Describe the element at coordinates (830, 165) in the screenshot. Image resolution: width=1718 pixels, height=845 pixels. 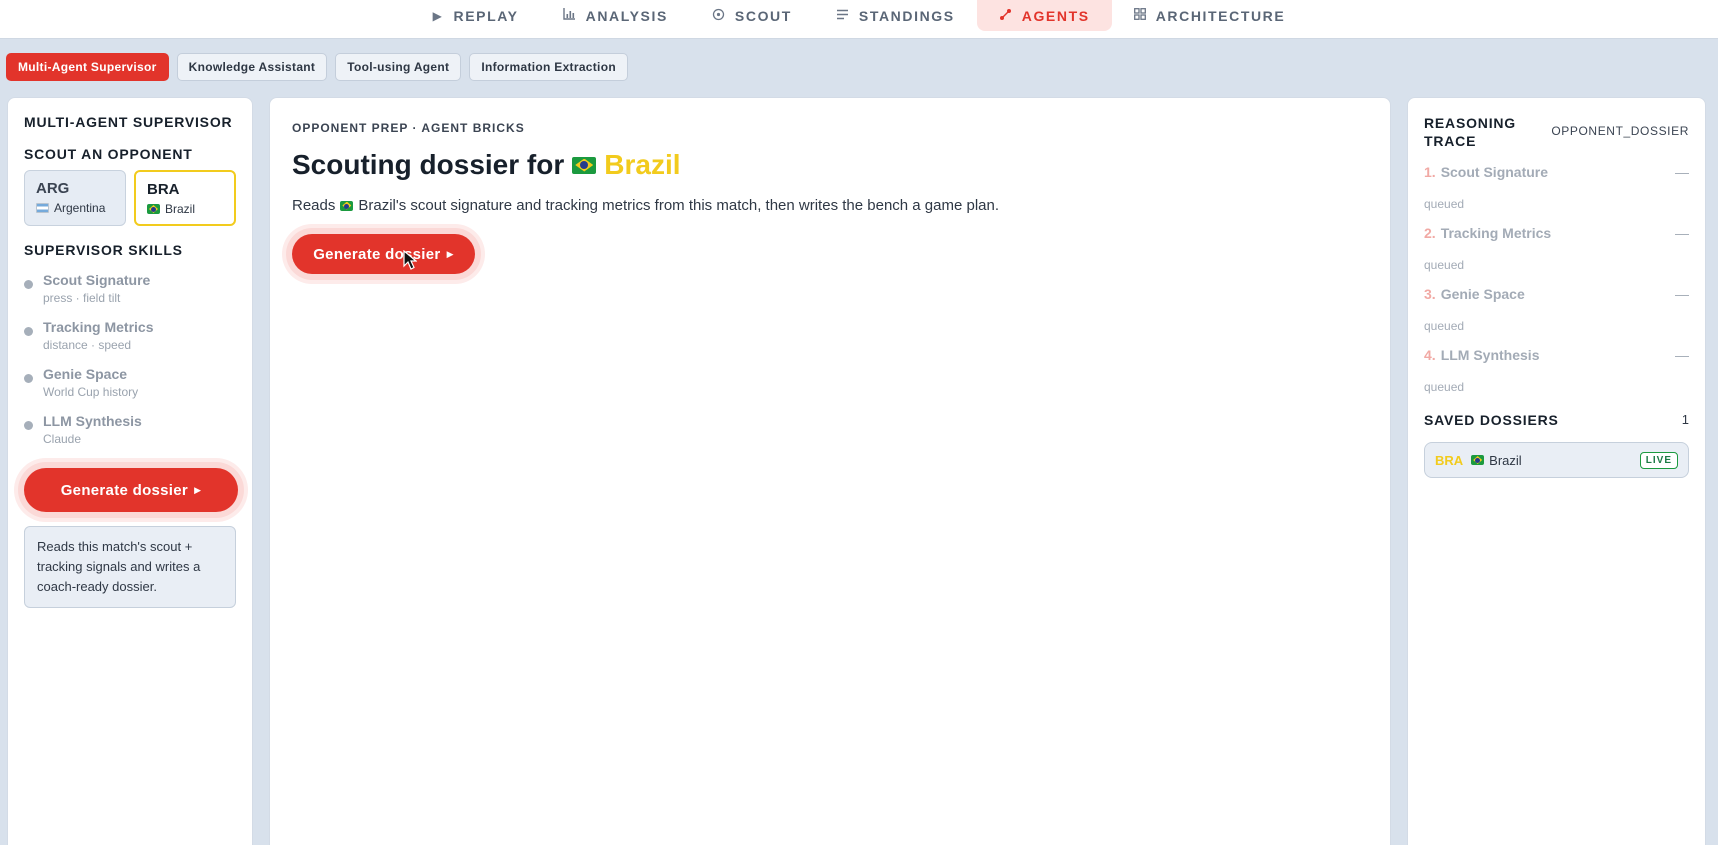
I see `page-title: Scouting dossier for Brazil` at that location.